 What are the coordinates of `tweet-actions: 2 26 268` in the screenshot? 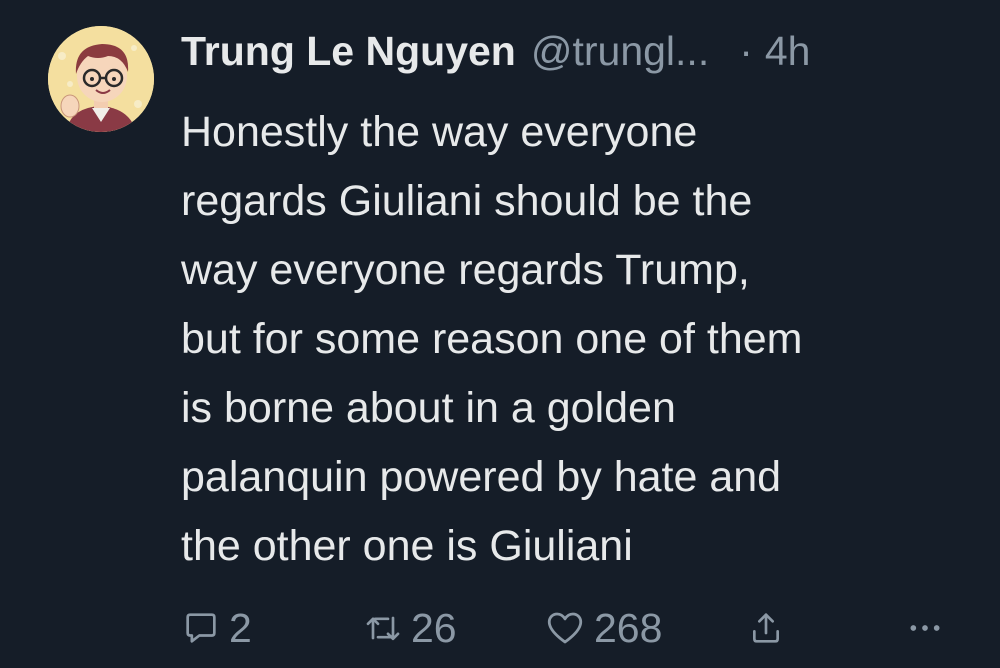 It's located at (571, 628).